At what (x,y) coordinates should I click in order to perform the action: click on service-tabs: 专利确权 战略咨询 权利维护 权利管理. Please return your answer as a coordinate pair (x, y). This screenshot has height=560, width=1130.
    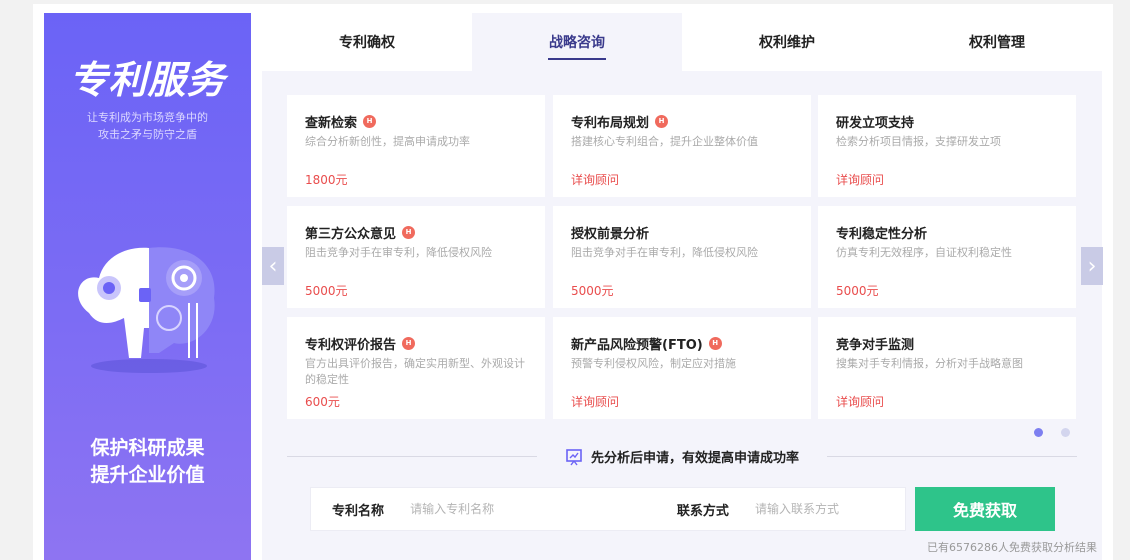
    Looking at the image, I should click on (682, 42).